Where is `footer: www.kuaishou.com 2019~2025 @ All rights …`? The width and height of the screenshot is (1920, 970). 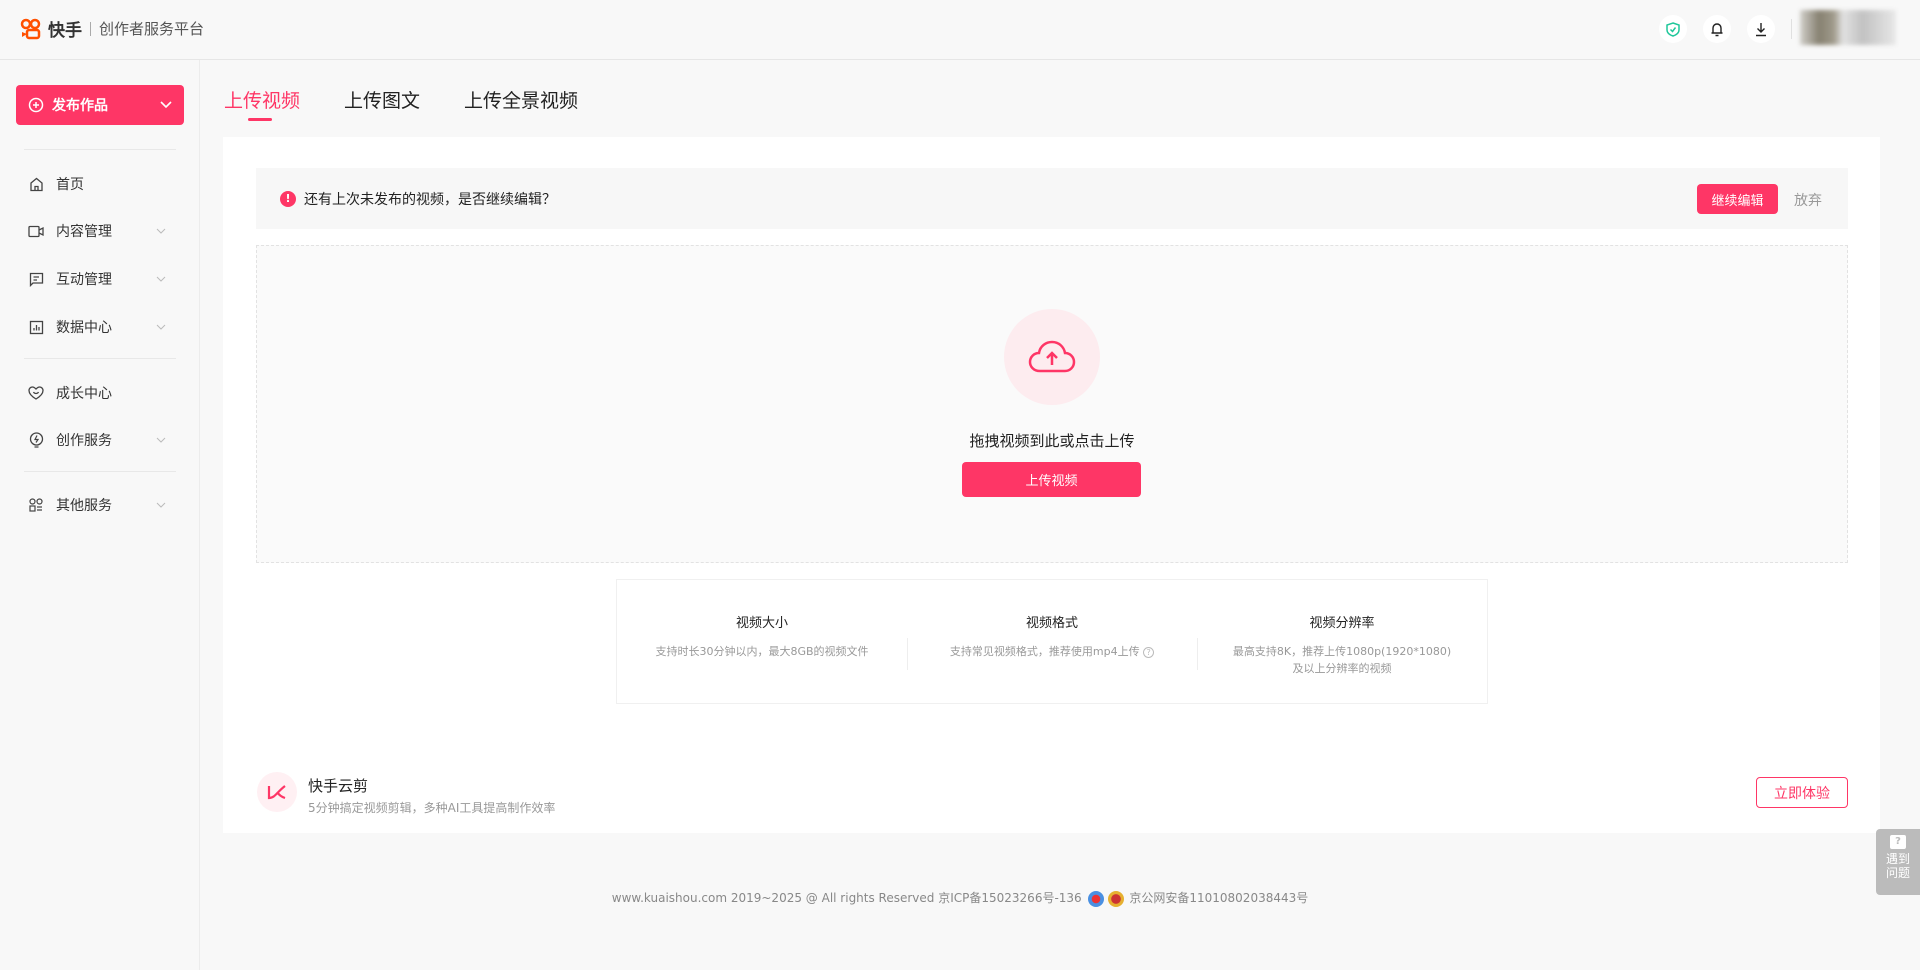
footer: www.kuaishou.com 2019~2025 @ All rights … is located at coordinates (960, 898).